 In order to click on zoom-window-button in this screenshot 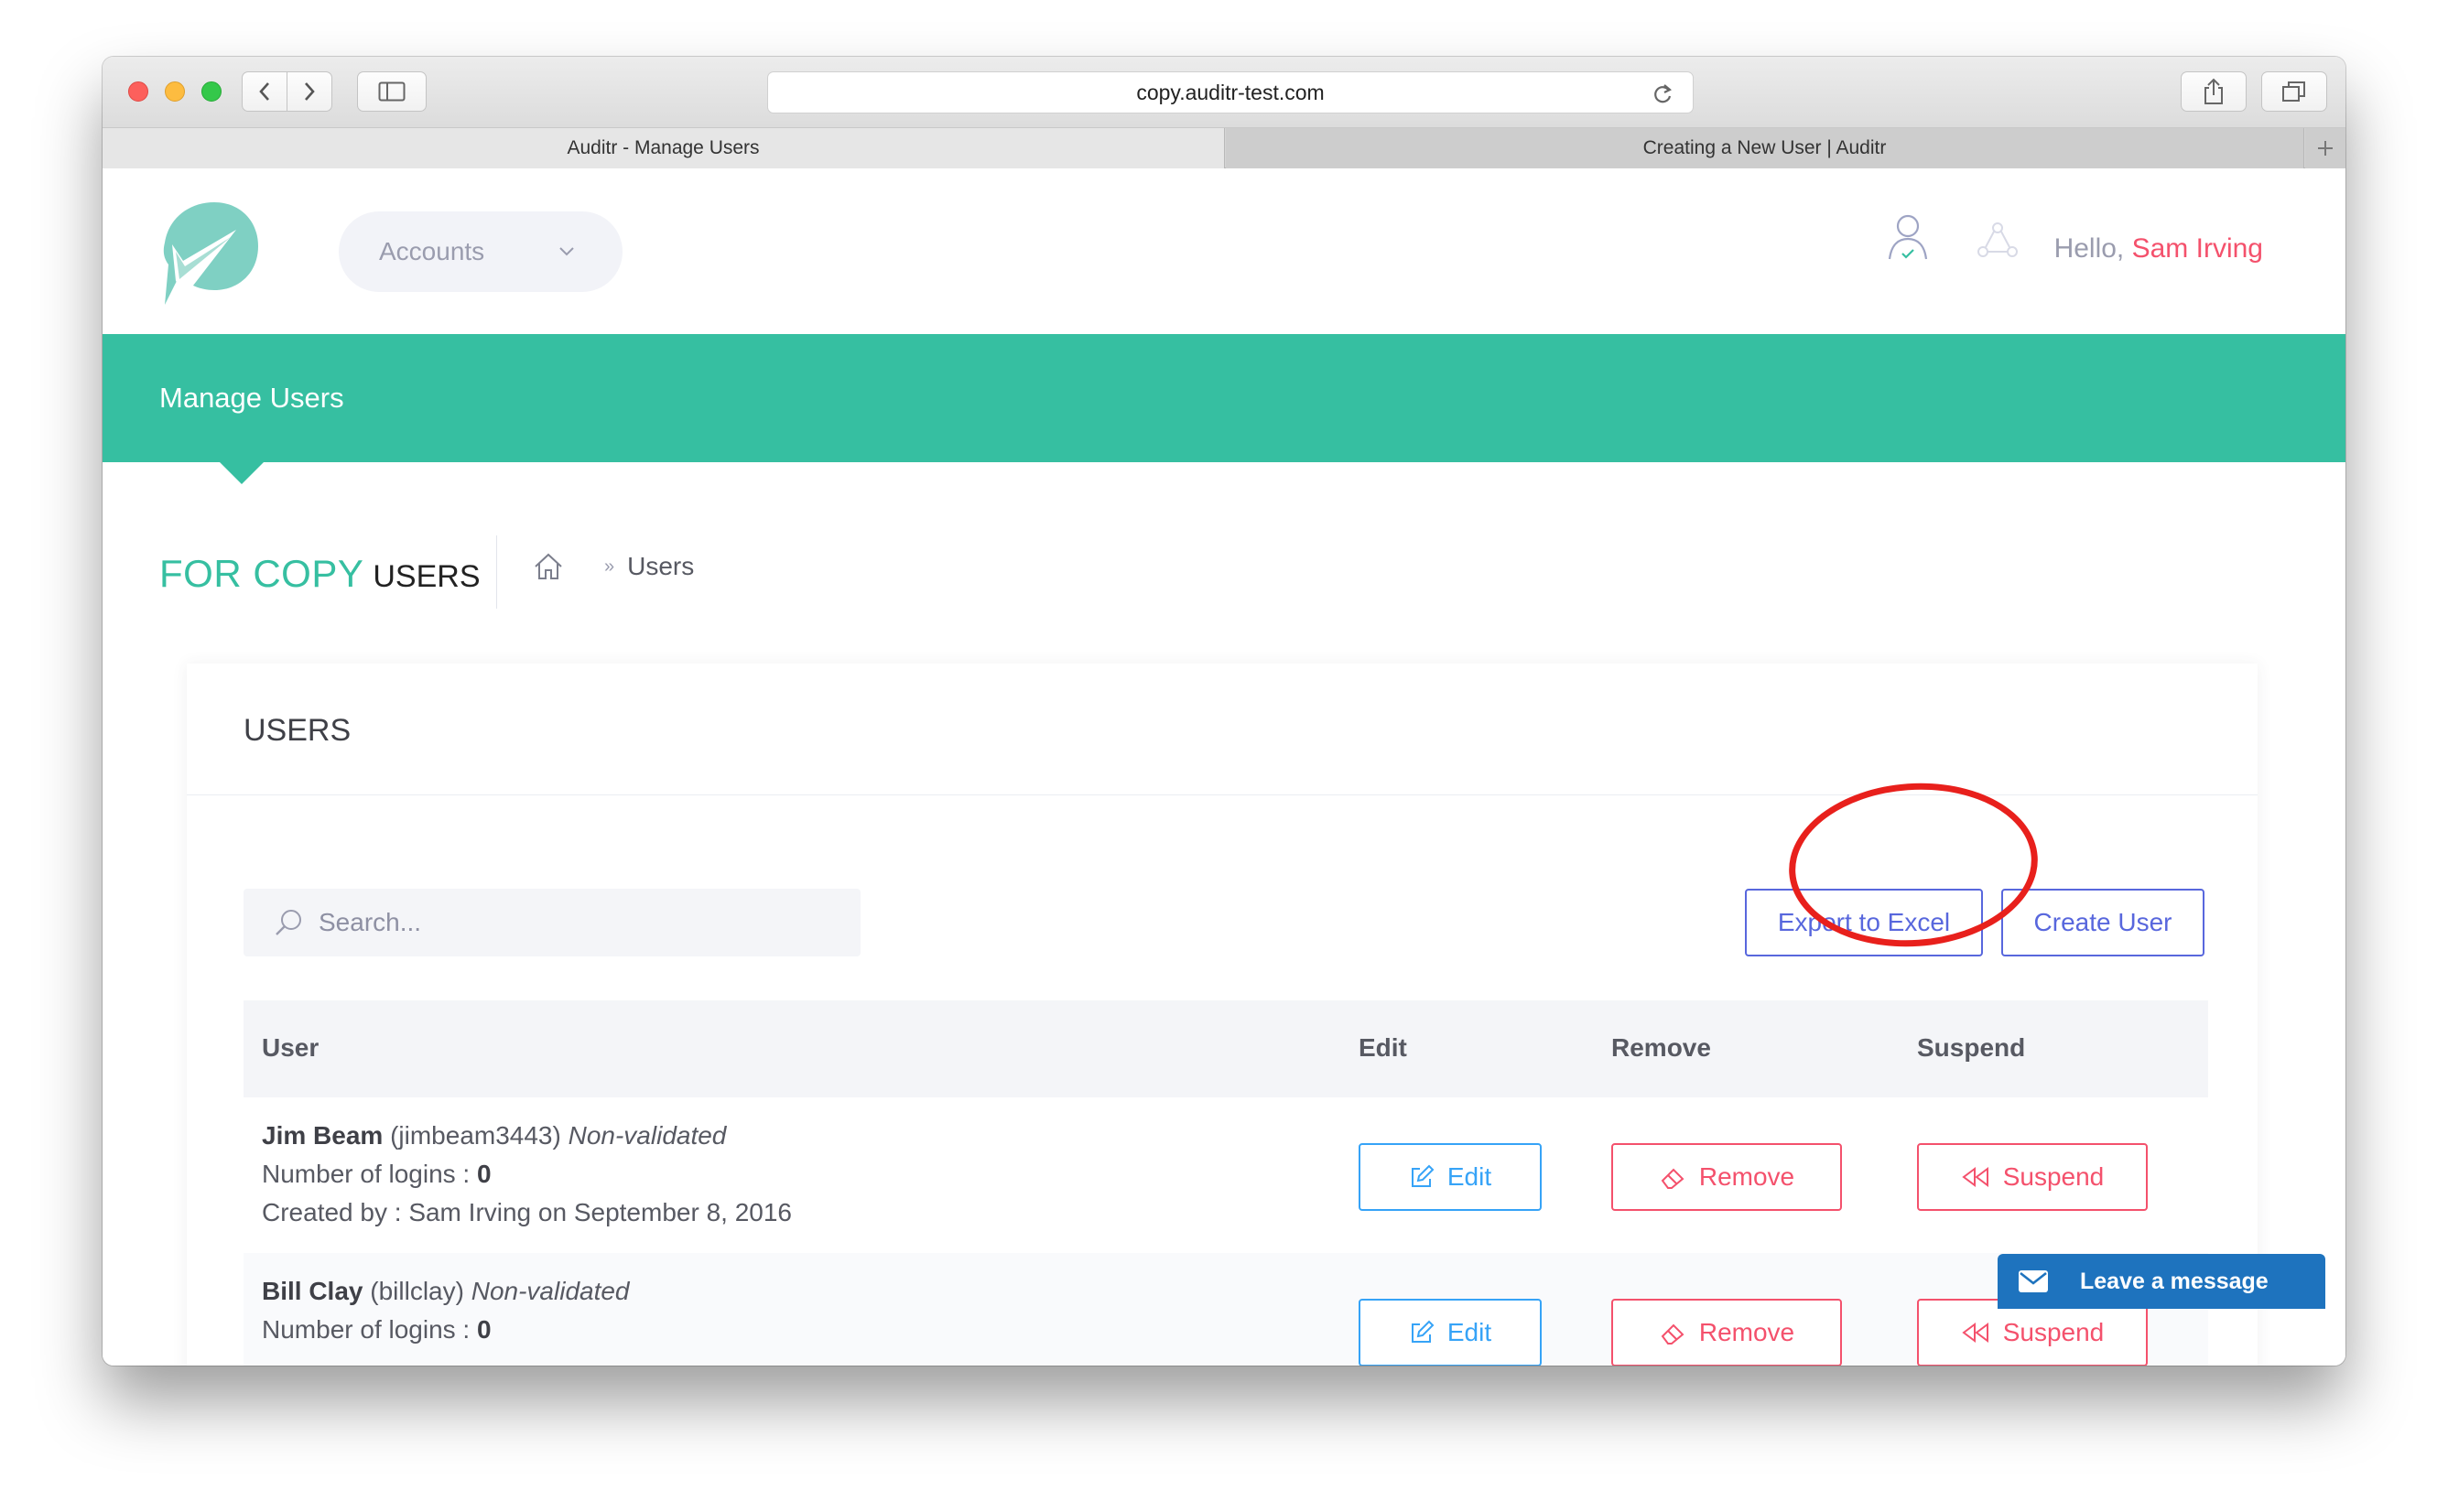, I will do `click(211, 91)`.